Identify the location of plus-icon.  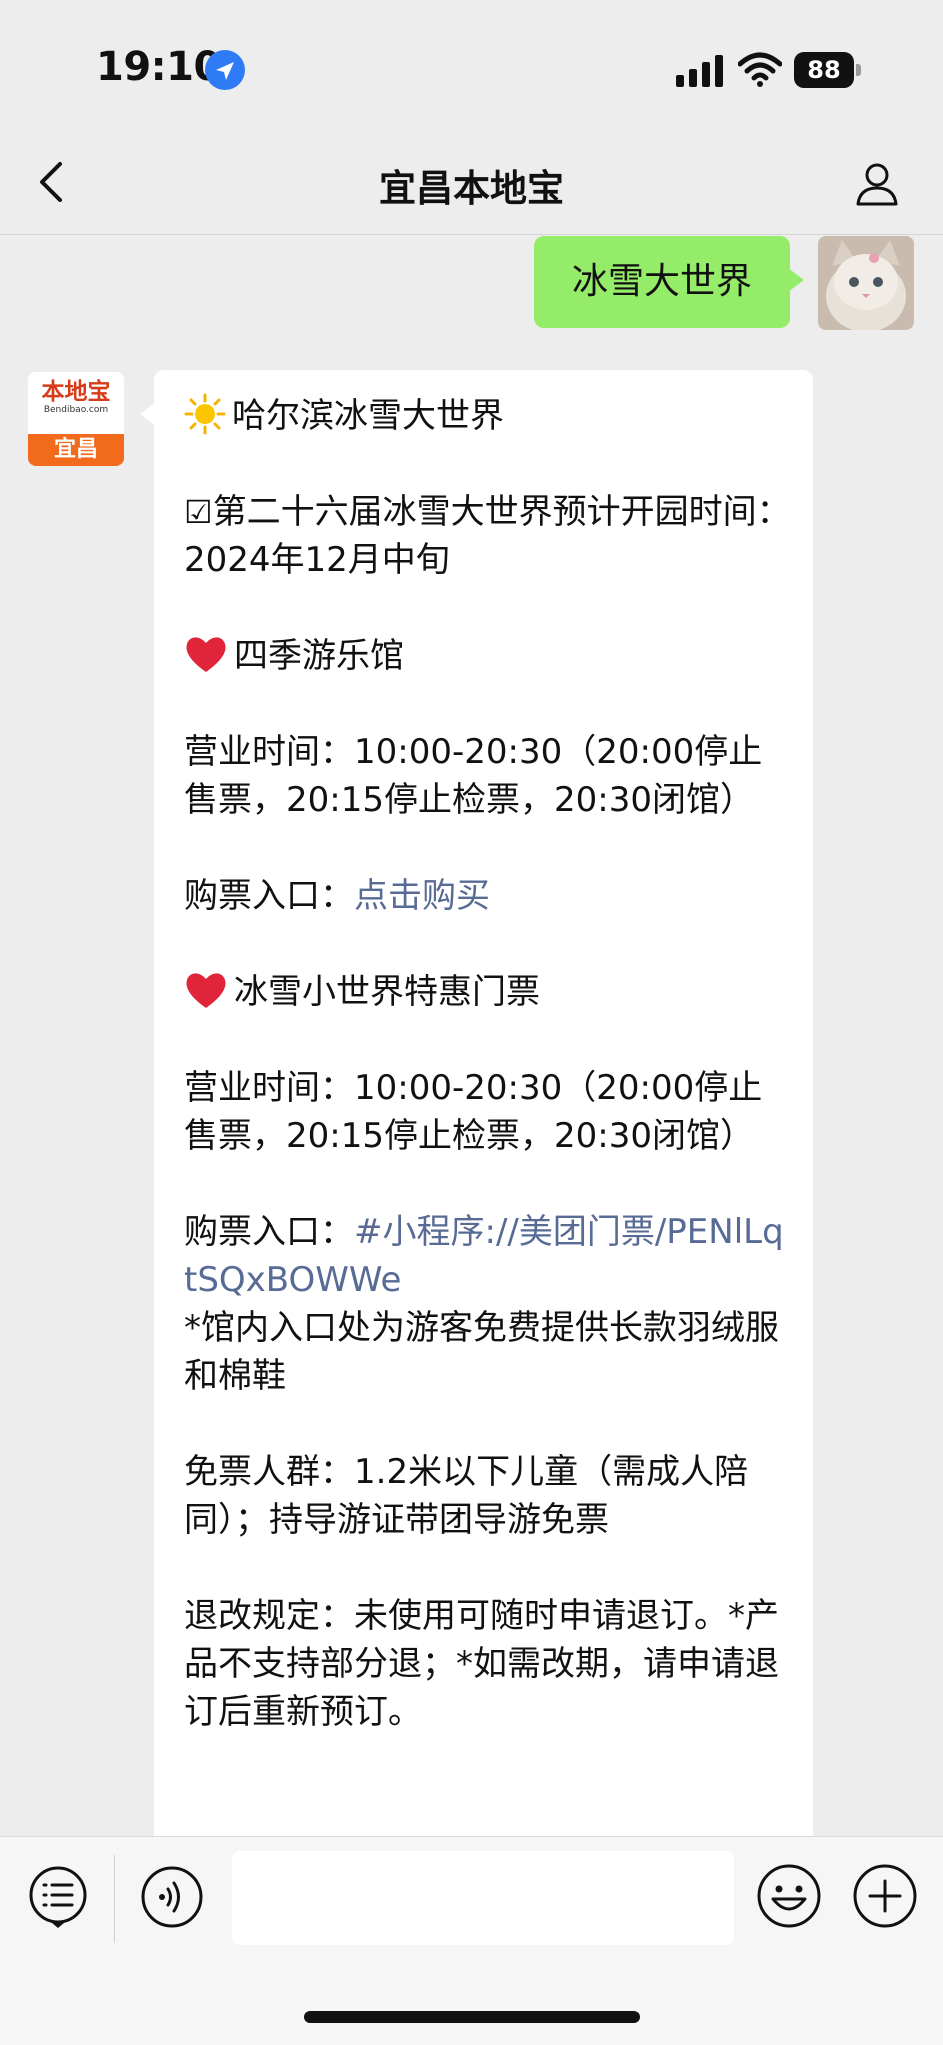
(885, 1896).